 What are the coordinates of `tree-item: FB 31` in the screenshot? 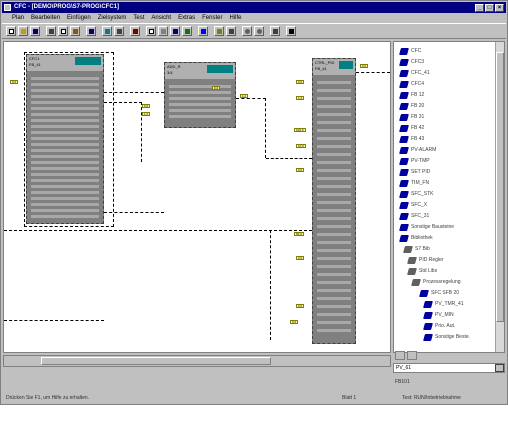 It's located at (411, 117).